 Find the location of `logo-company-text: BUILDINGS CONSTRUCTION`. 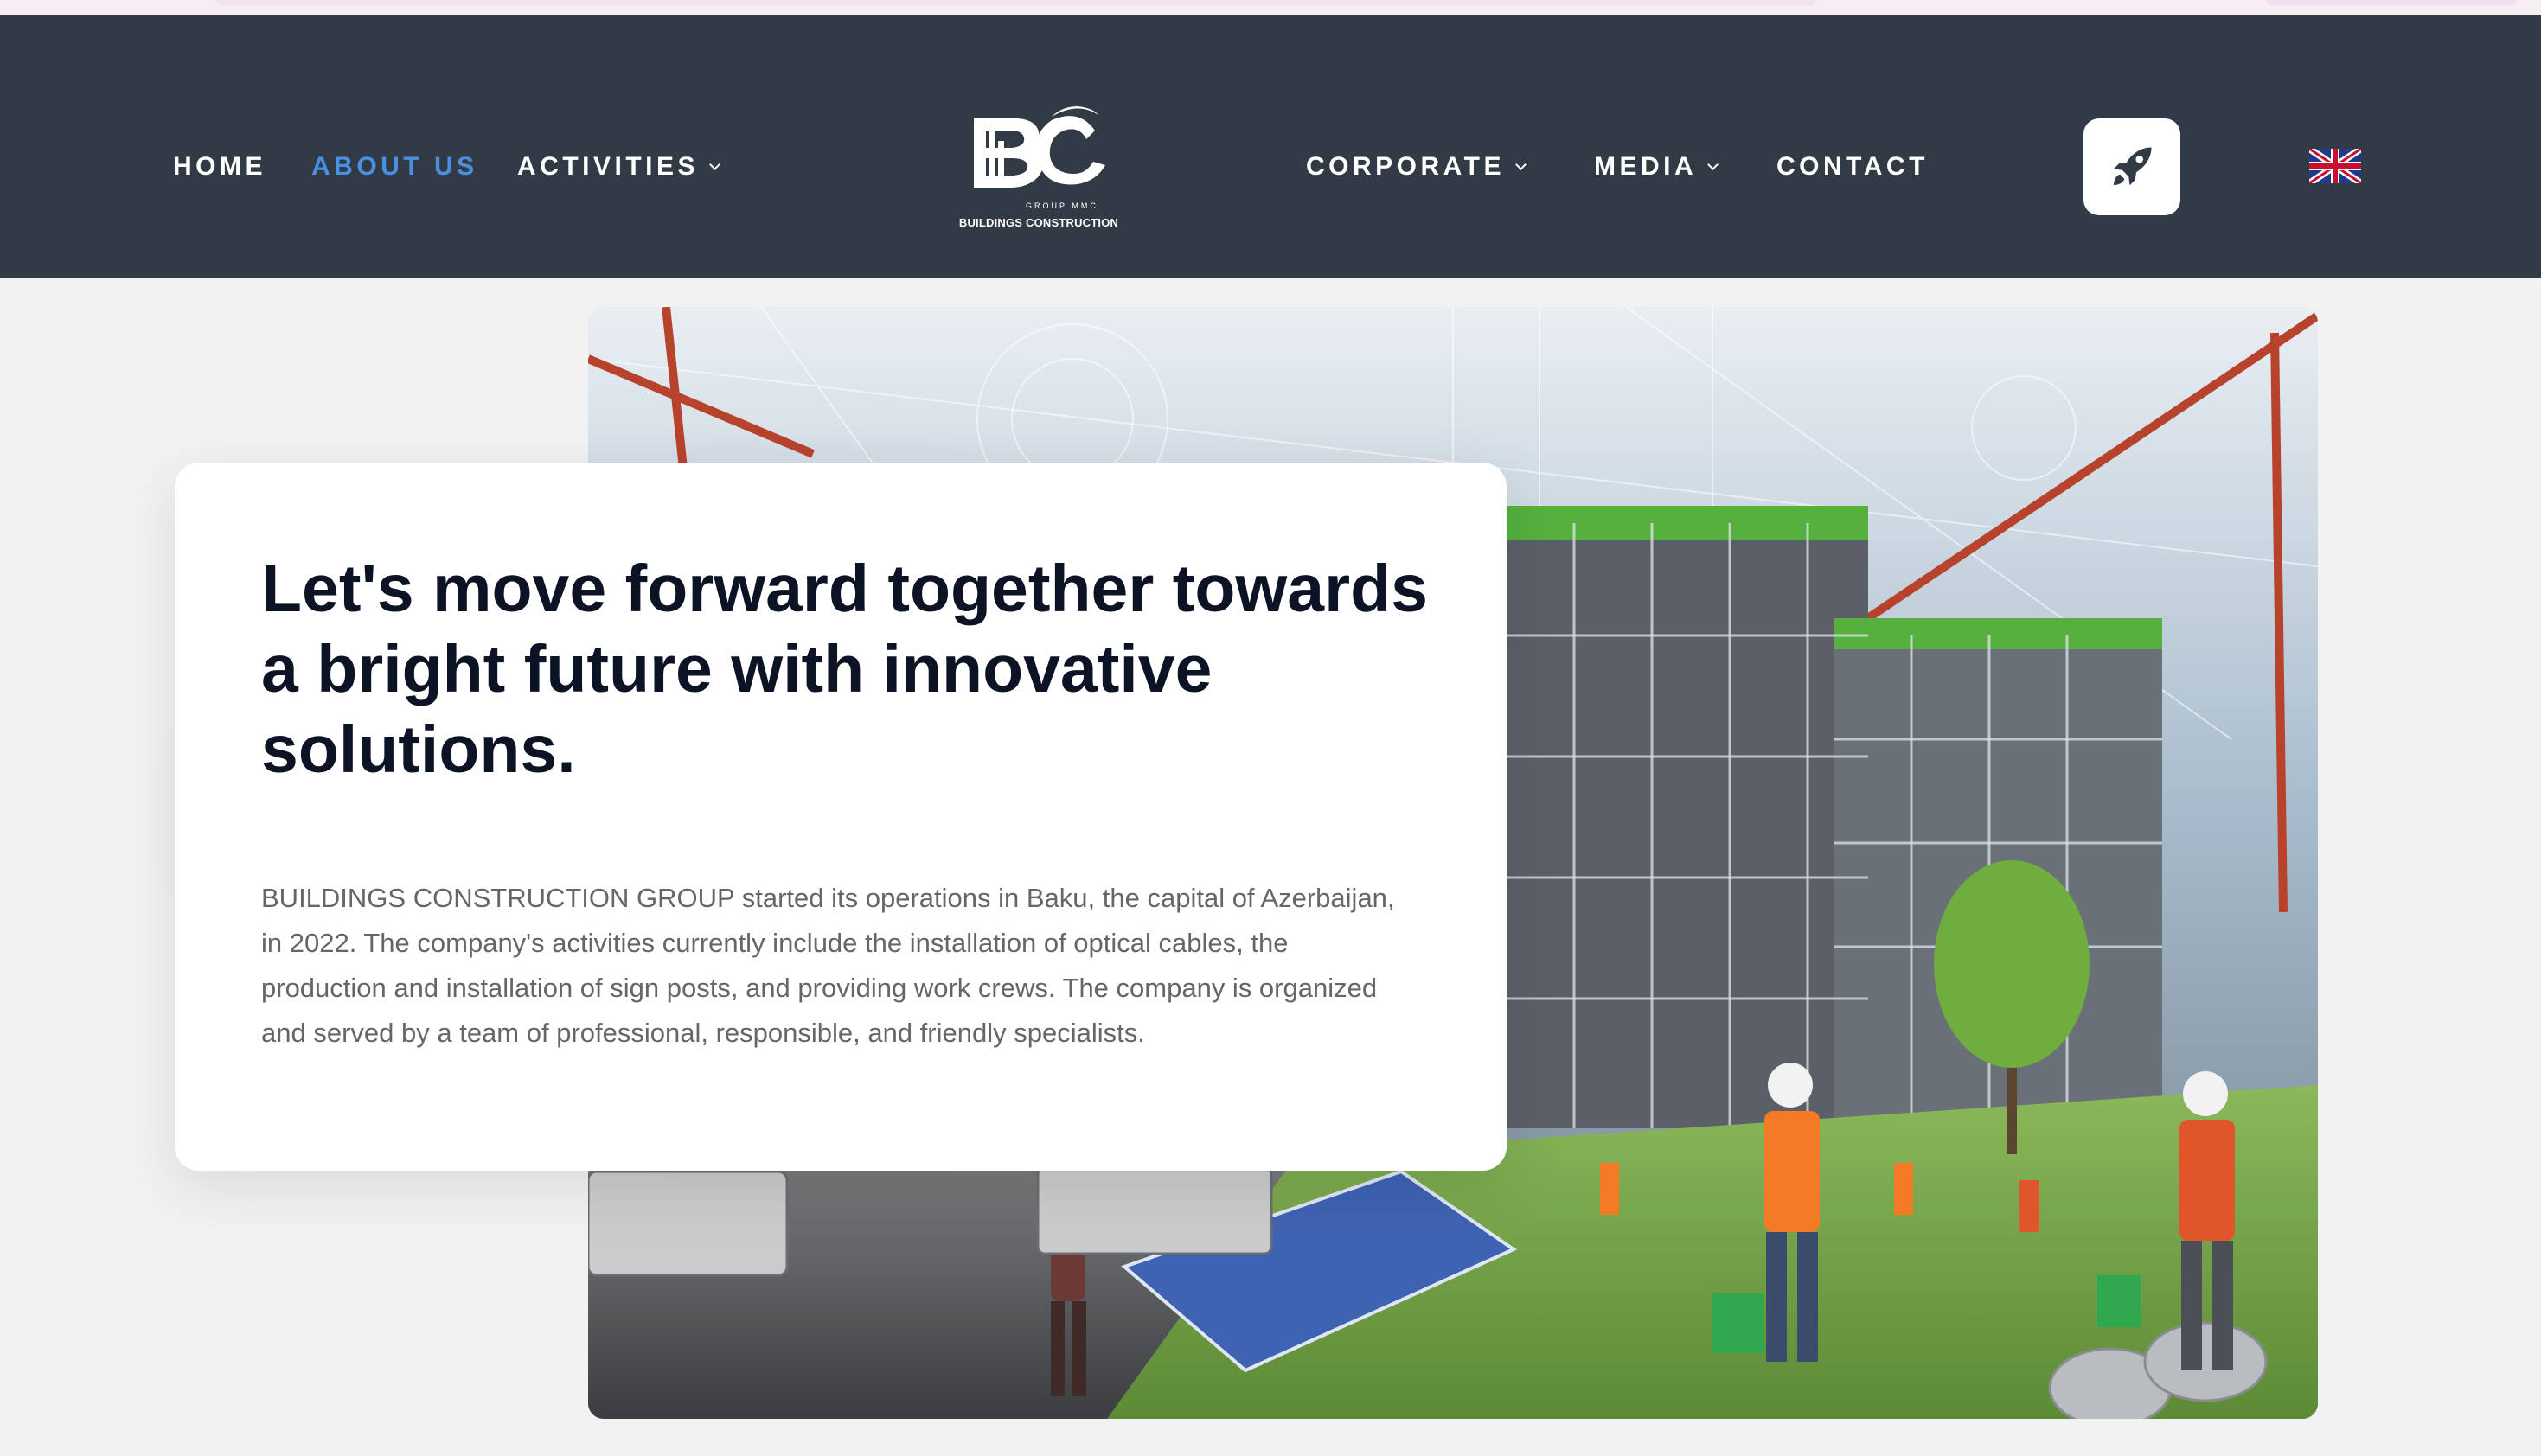

logo-company-text: BUILDINGS CONSTRUCTION is located at coordinates (1038, 223).